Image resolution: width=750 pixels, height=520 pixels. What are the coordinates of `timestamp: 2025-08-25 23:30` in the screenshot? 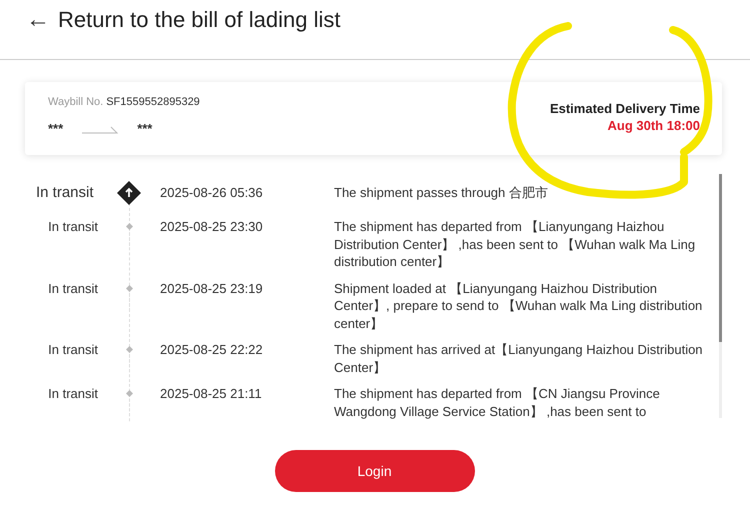 It's located at (212, 227).